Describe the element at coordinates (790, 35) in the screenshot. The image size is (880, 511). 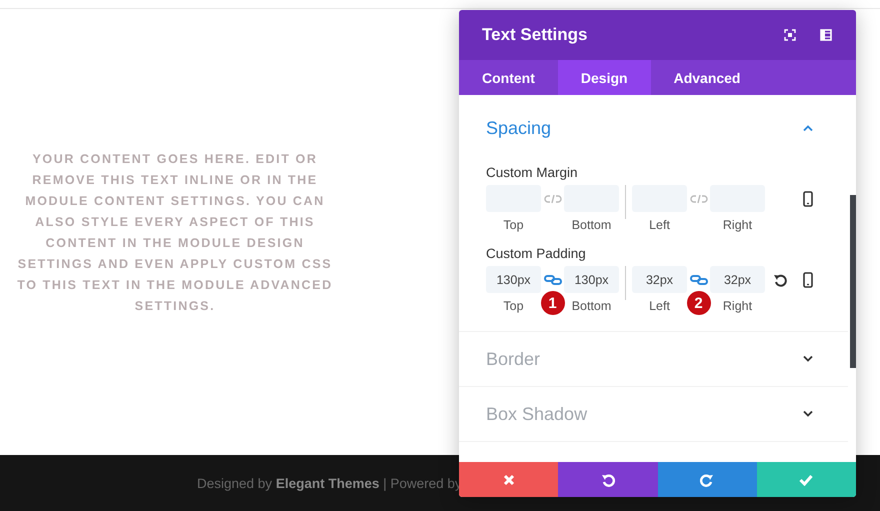
I see `expand-icon` at that location.